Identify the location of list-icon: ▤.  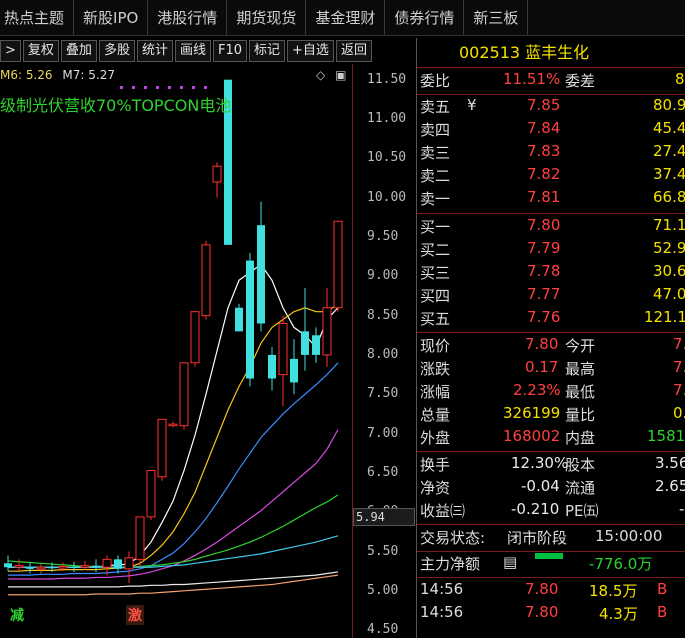
(510, 562).